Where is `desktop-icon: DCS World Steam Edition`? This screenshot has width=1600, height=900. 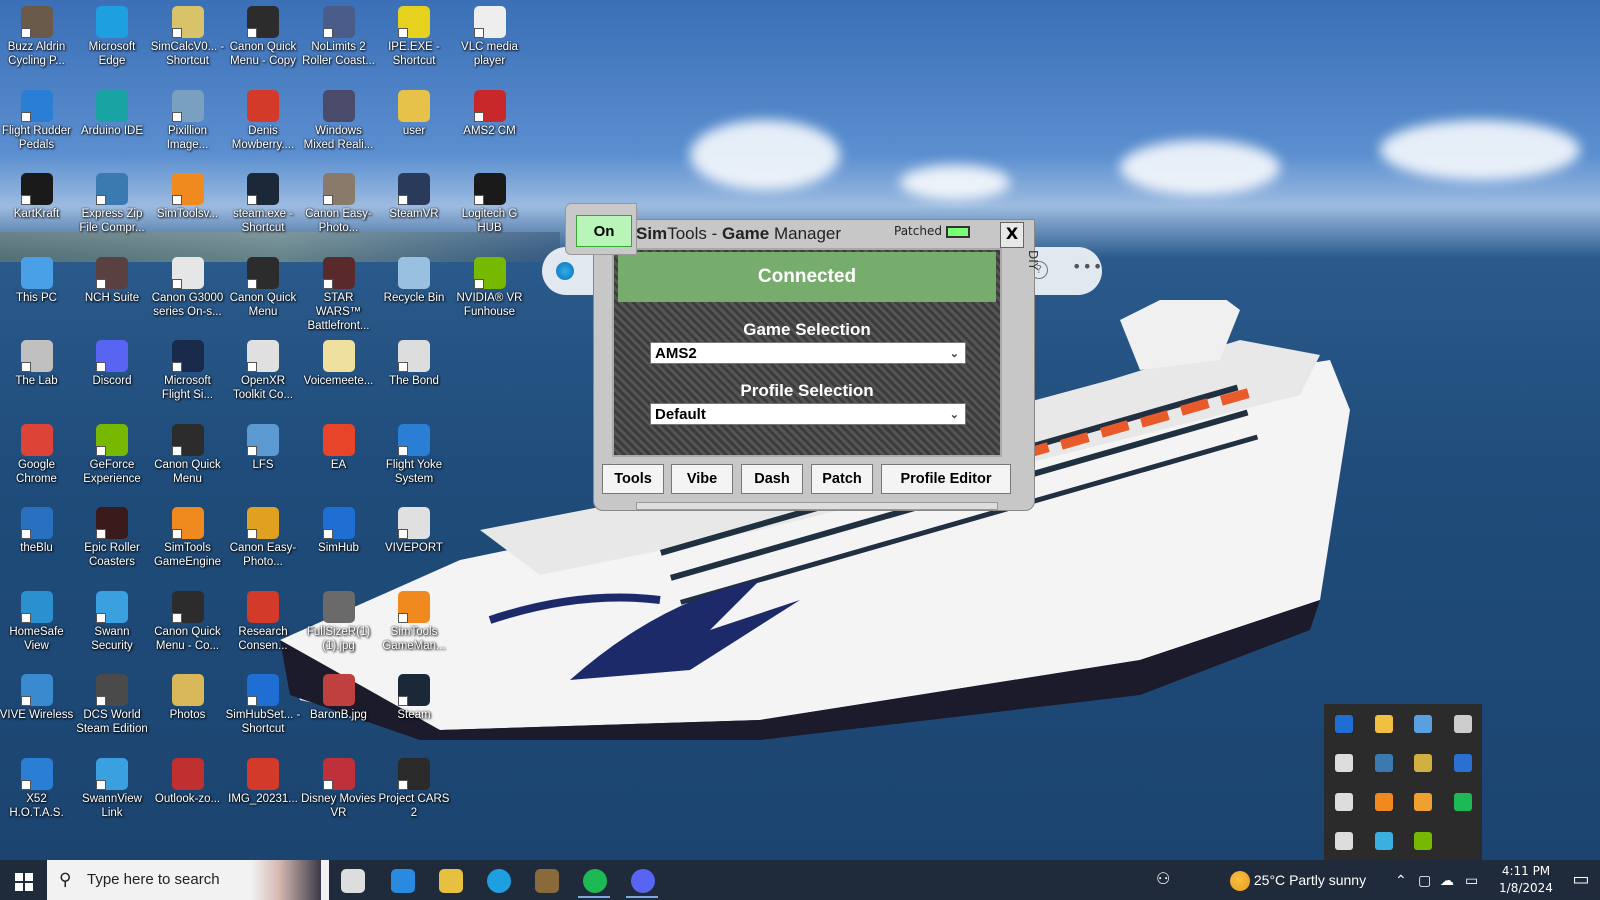
desktop-icon: DCS World Steam Edition is located at coordinates (112, 703).